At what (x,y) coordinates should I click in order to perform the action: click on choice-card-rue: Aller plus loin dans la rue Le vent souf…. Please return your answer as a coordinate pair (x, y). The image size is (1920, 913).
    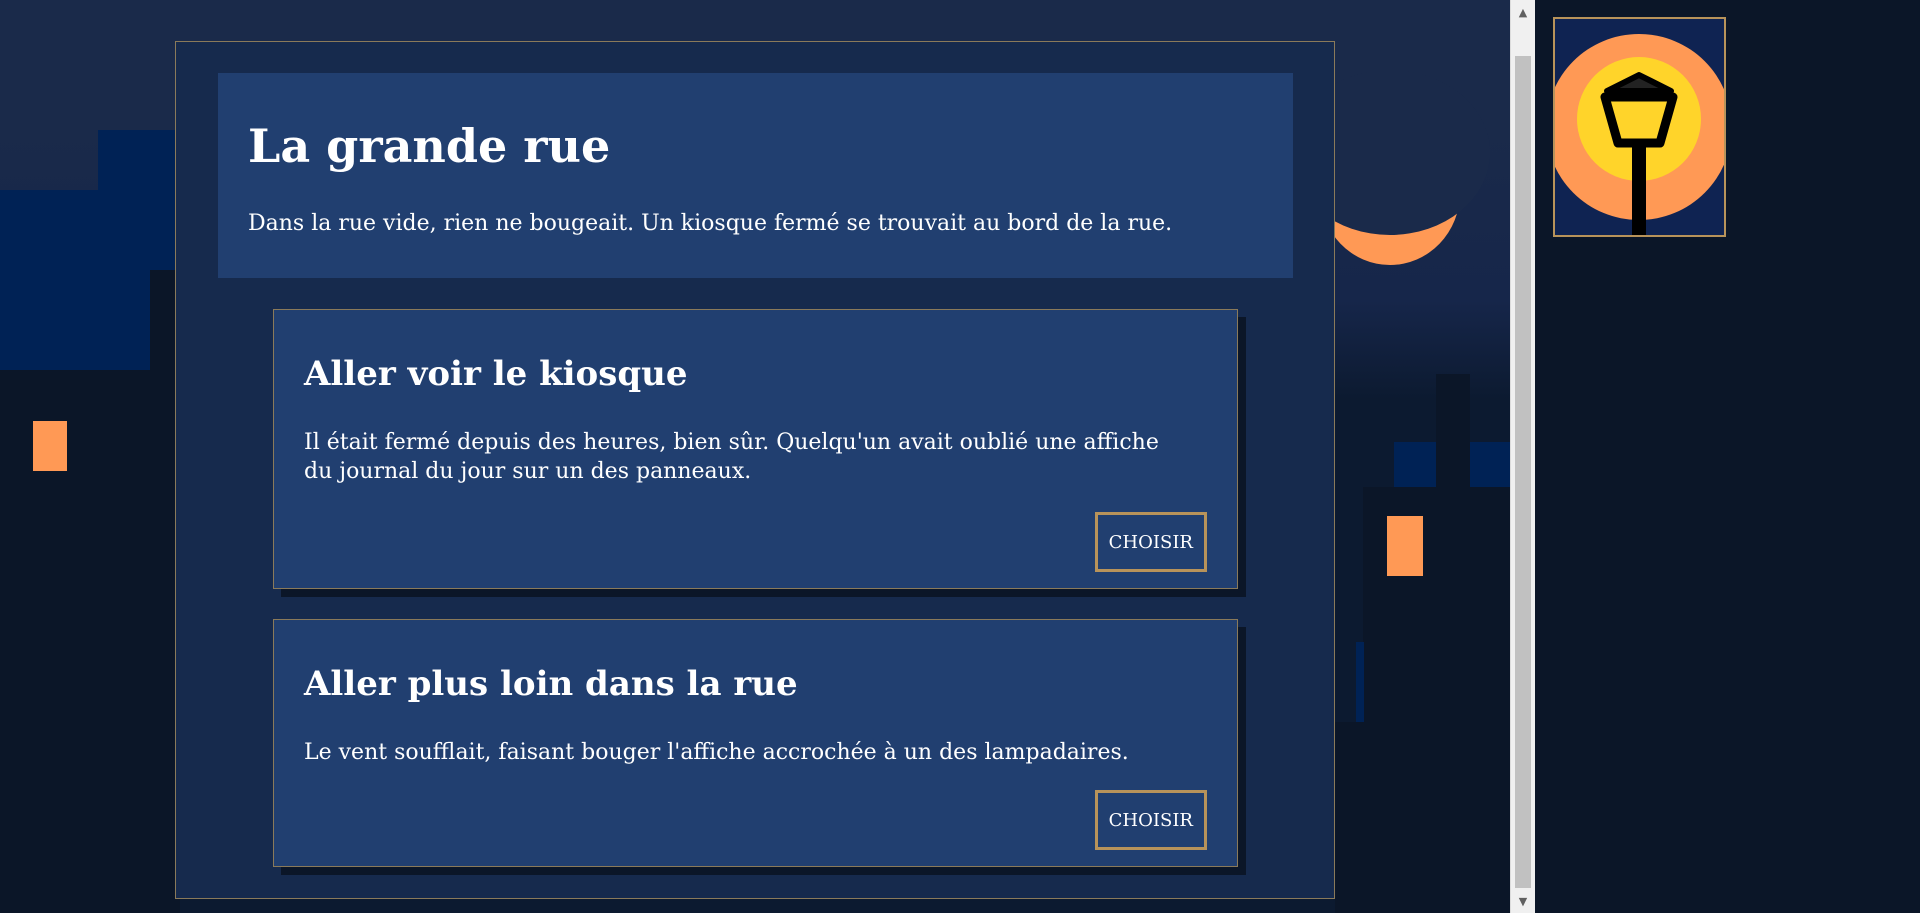
    Looking at the image, I should click on (755, 743).